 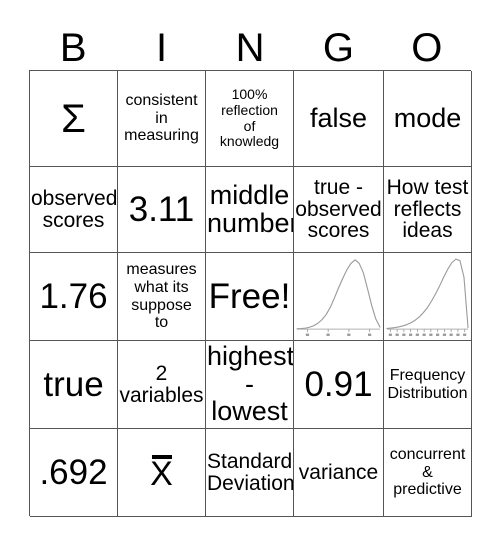 I want to click on bingo-cell-r5-c5: concurrent & predictive, so click(x=428, y=473).